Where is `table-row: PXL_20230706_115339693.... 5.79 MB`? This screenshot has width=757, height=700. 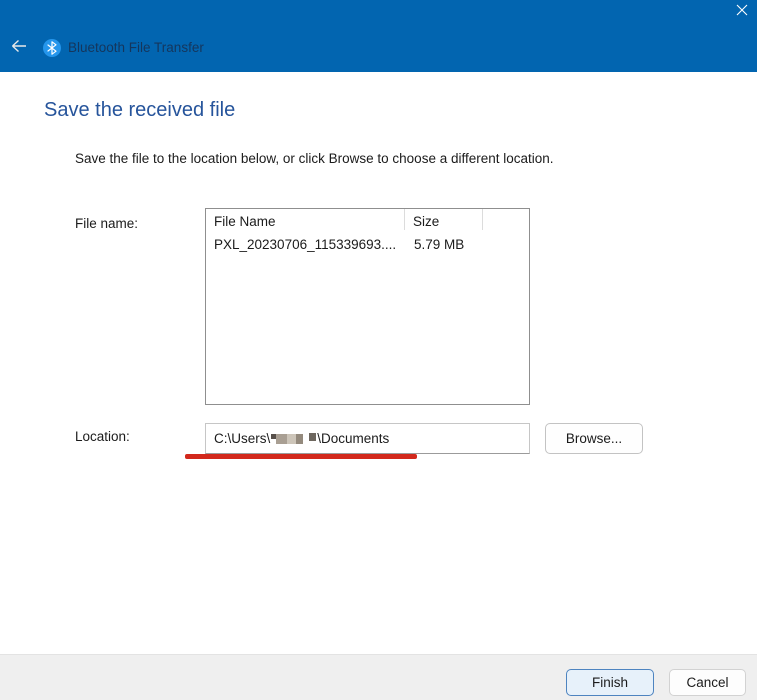 table-row: PXL_20230706_115339693.... 5.79 MB is located at coordinates (367, 247).